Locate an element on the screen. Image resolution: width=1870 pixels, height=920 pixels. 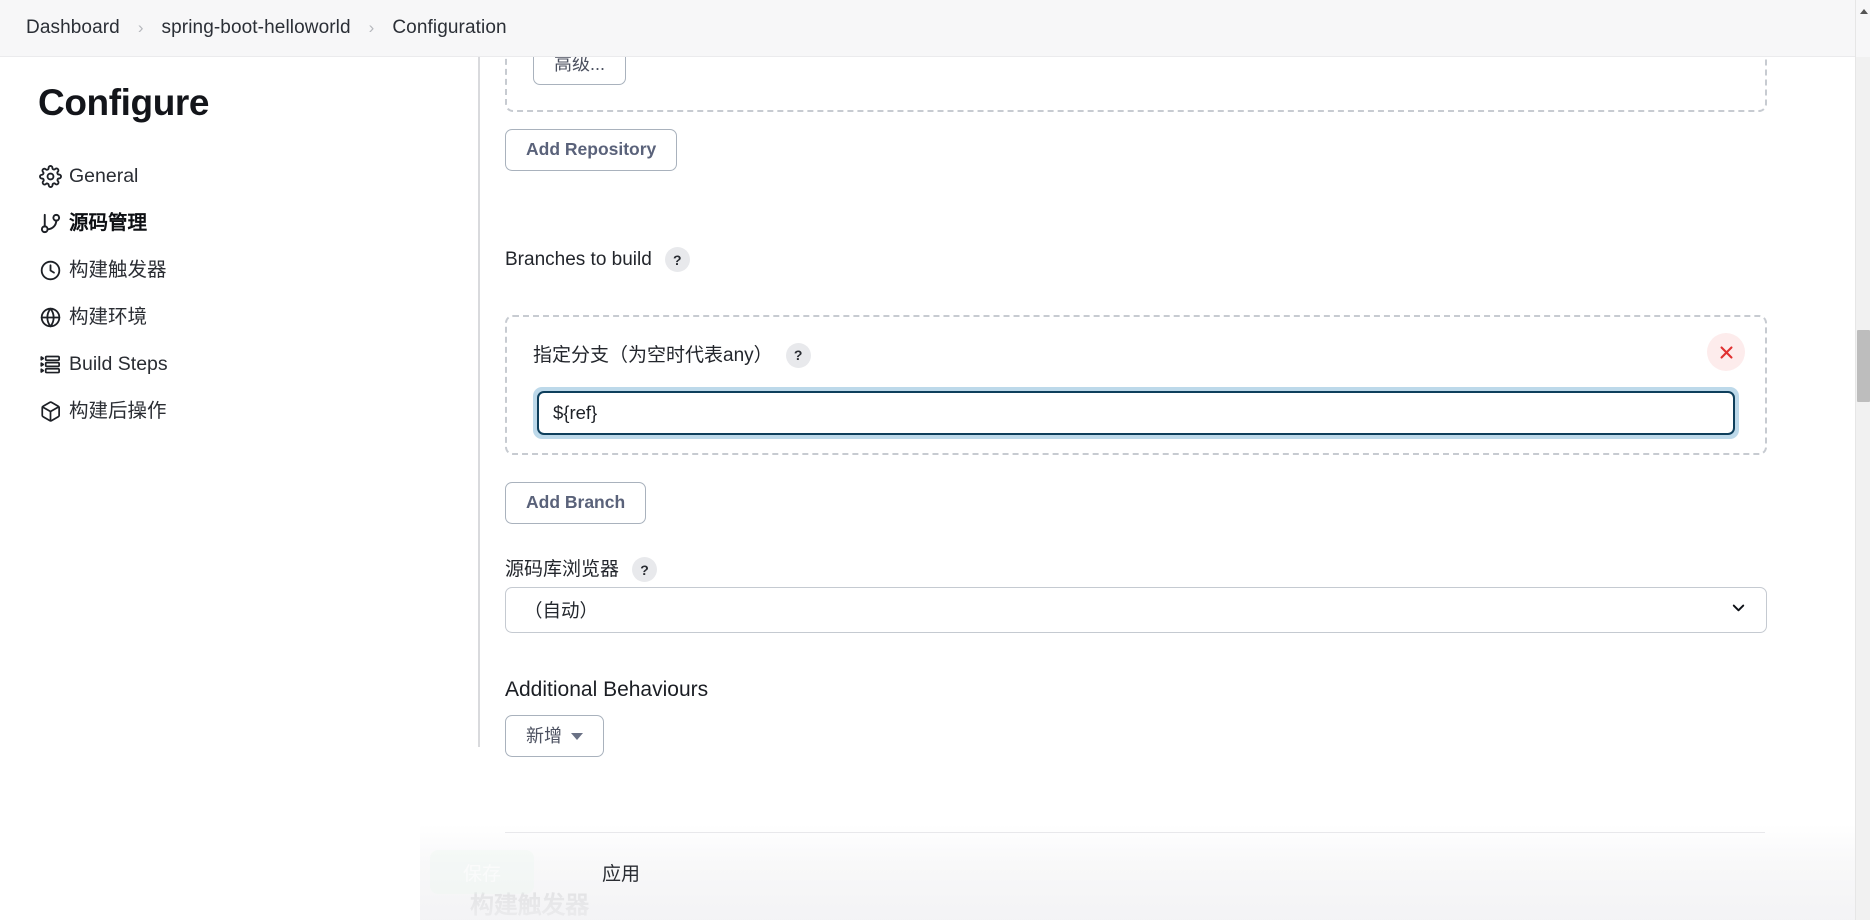
breadcrumb-item-job: spring-boot-helloworld is located at coordinates (256, 28).